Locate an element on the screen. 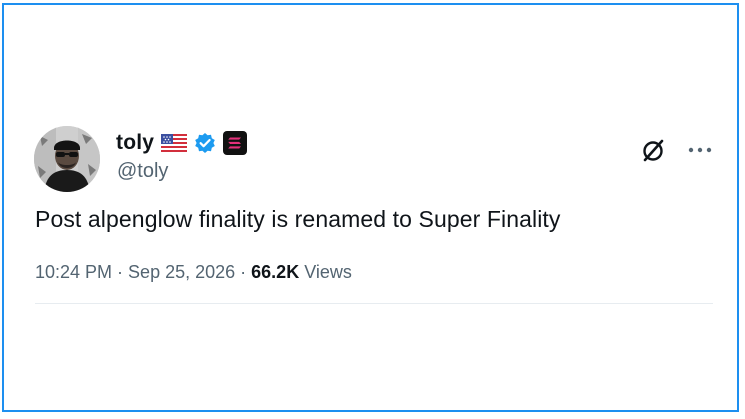 Image resolution: width=745 pixels, height=419 pixels. views-label: Views is located at coordinates (328, 272).